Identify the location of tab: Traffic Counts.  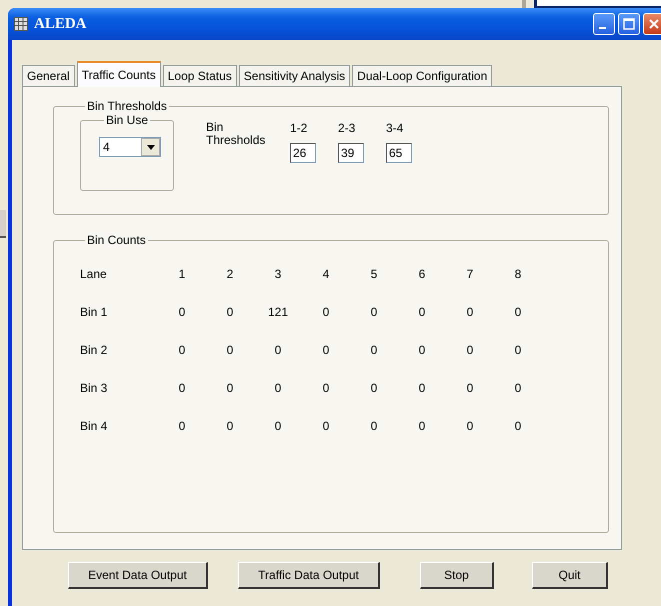
(118, 74).